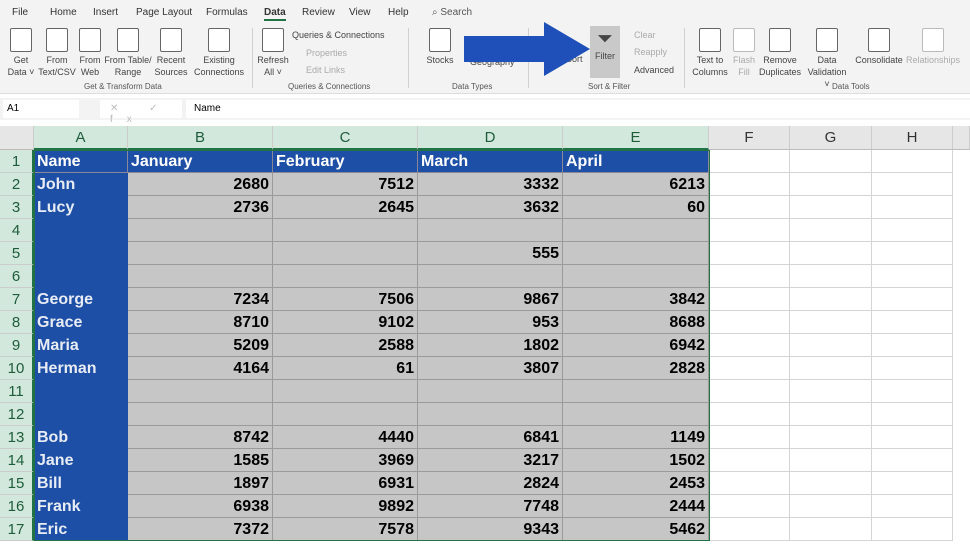 The height and width of the screenshot is (546, 970). I want to click on select-all-corner, so click(17, 138).